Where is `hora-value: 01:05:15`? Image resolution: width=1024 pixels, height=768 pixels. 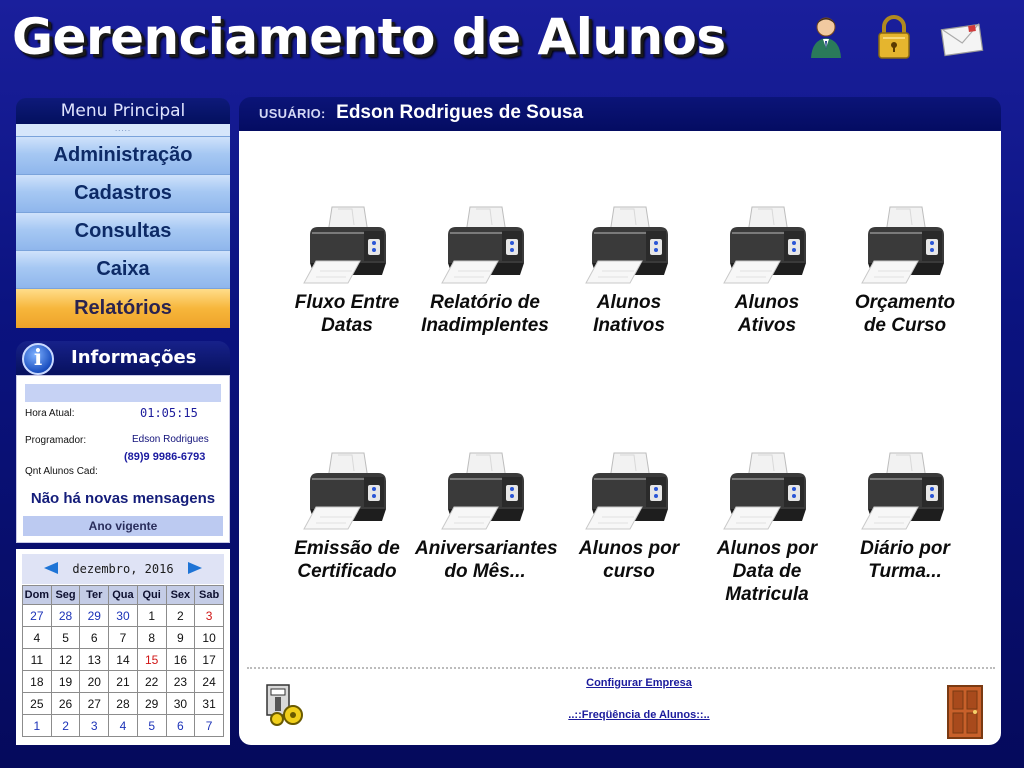 hora-value: 01:05:15 is located at coordinates (169, 413).